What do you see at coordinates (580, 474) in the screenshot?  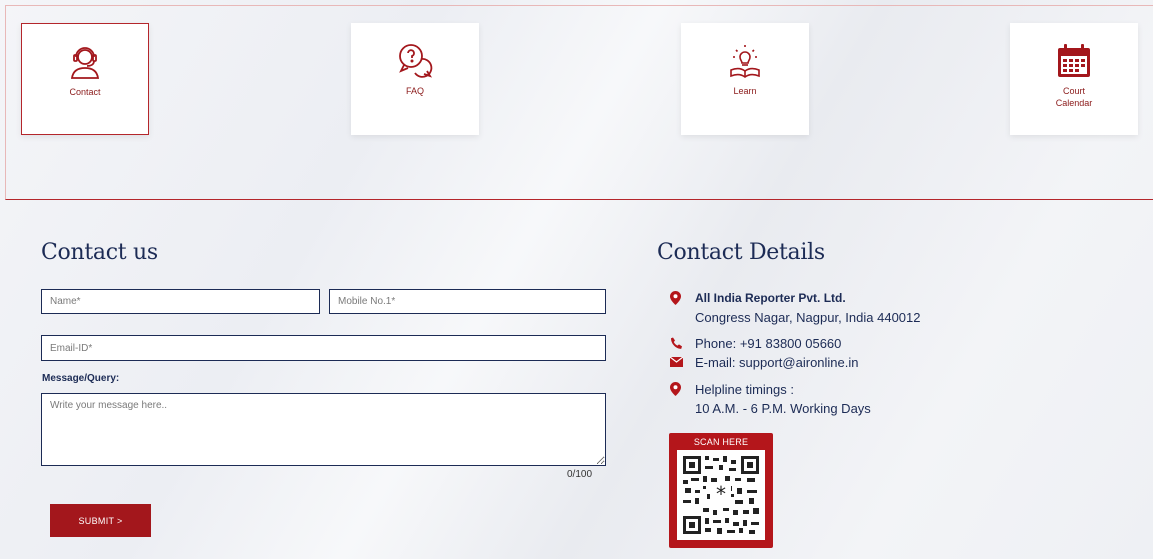 I see `character-counter: 0/100` at bounding box center [580, 474].